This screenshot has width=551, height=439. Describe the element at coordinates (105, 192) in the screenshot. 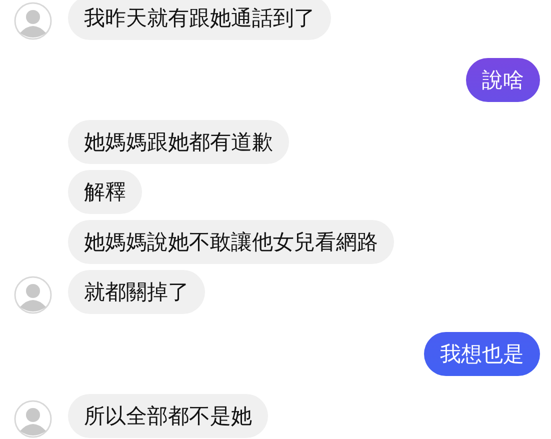

I see `message-bubble: 解釋` at that location.